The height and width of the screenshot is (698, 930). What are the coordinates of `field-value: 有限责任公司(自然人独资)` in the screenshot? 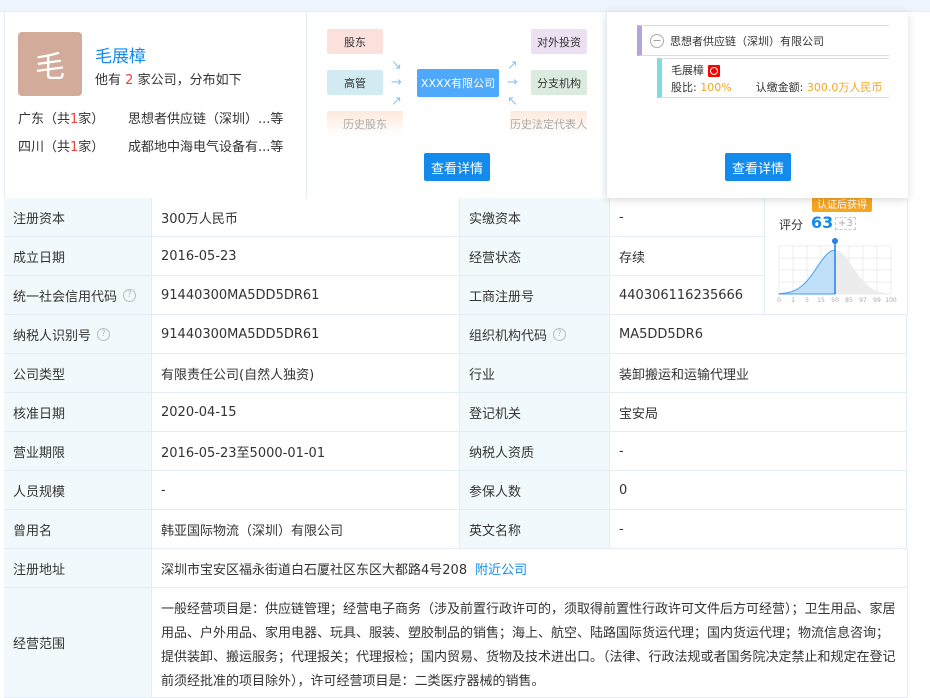 It's located at (306, 373).